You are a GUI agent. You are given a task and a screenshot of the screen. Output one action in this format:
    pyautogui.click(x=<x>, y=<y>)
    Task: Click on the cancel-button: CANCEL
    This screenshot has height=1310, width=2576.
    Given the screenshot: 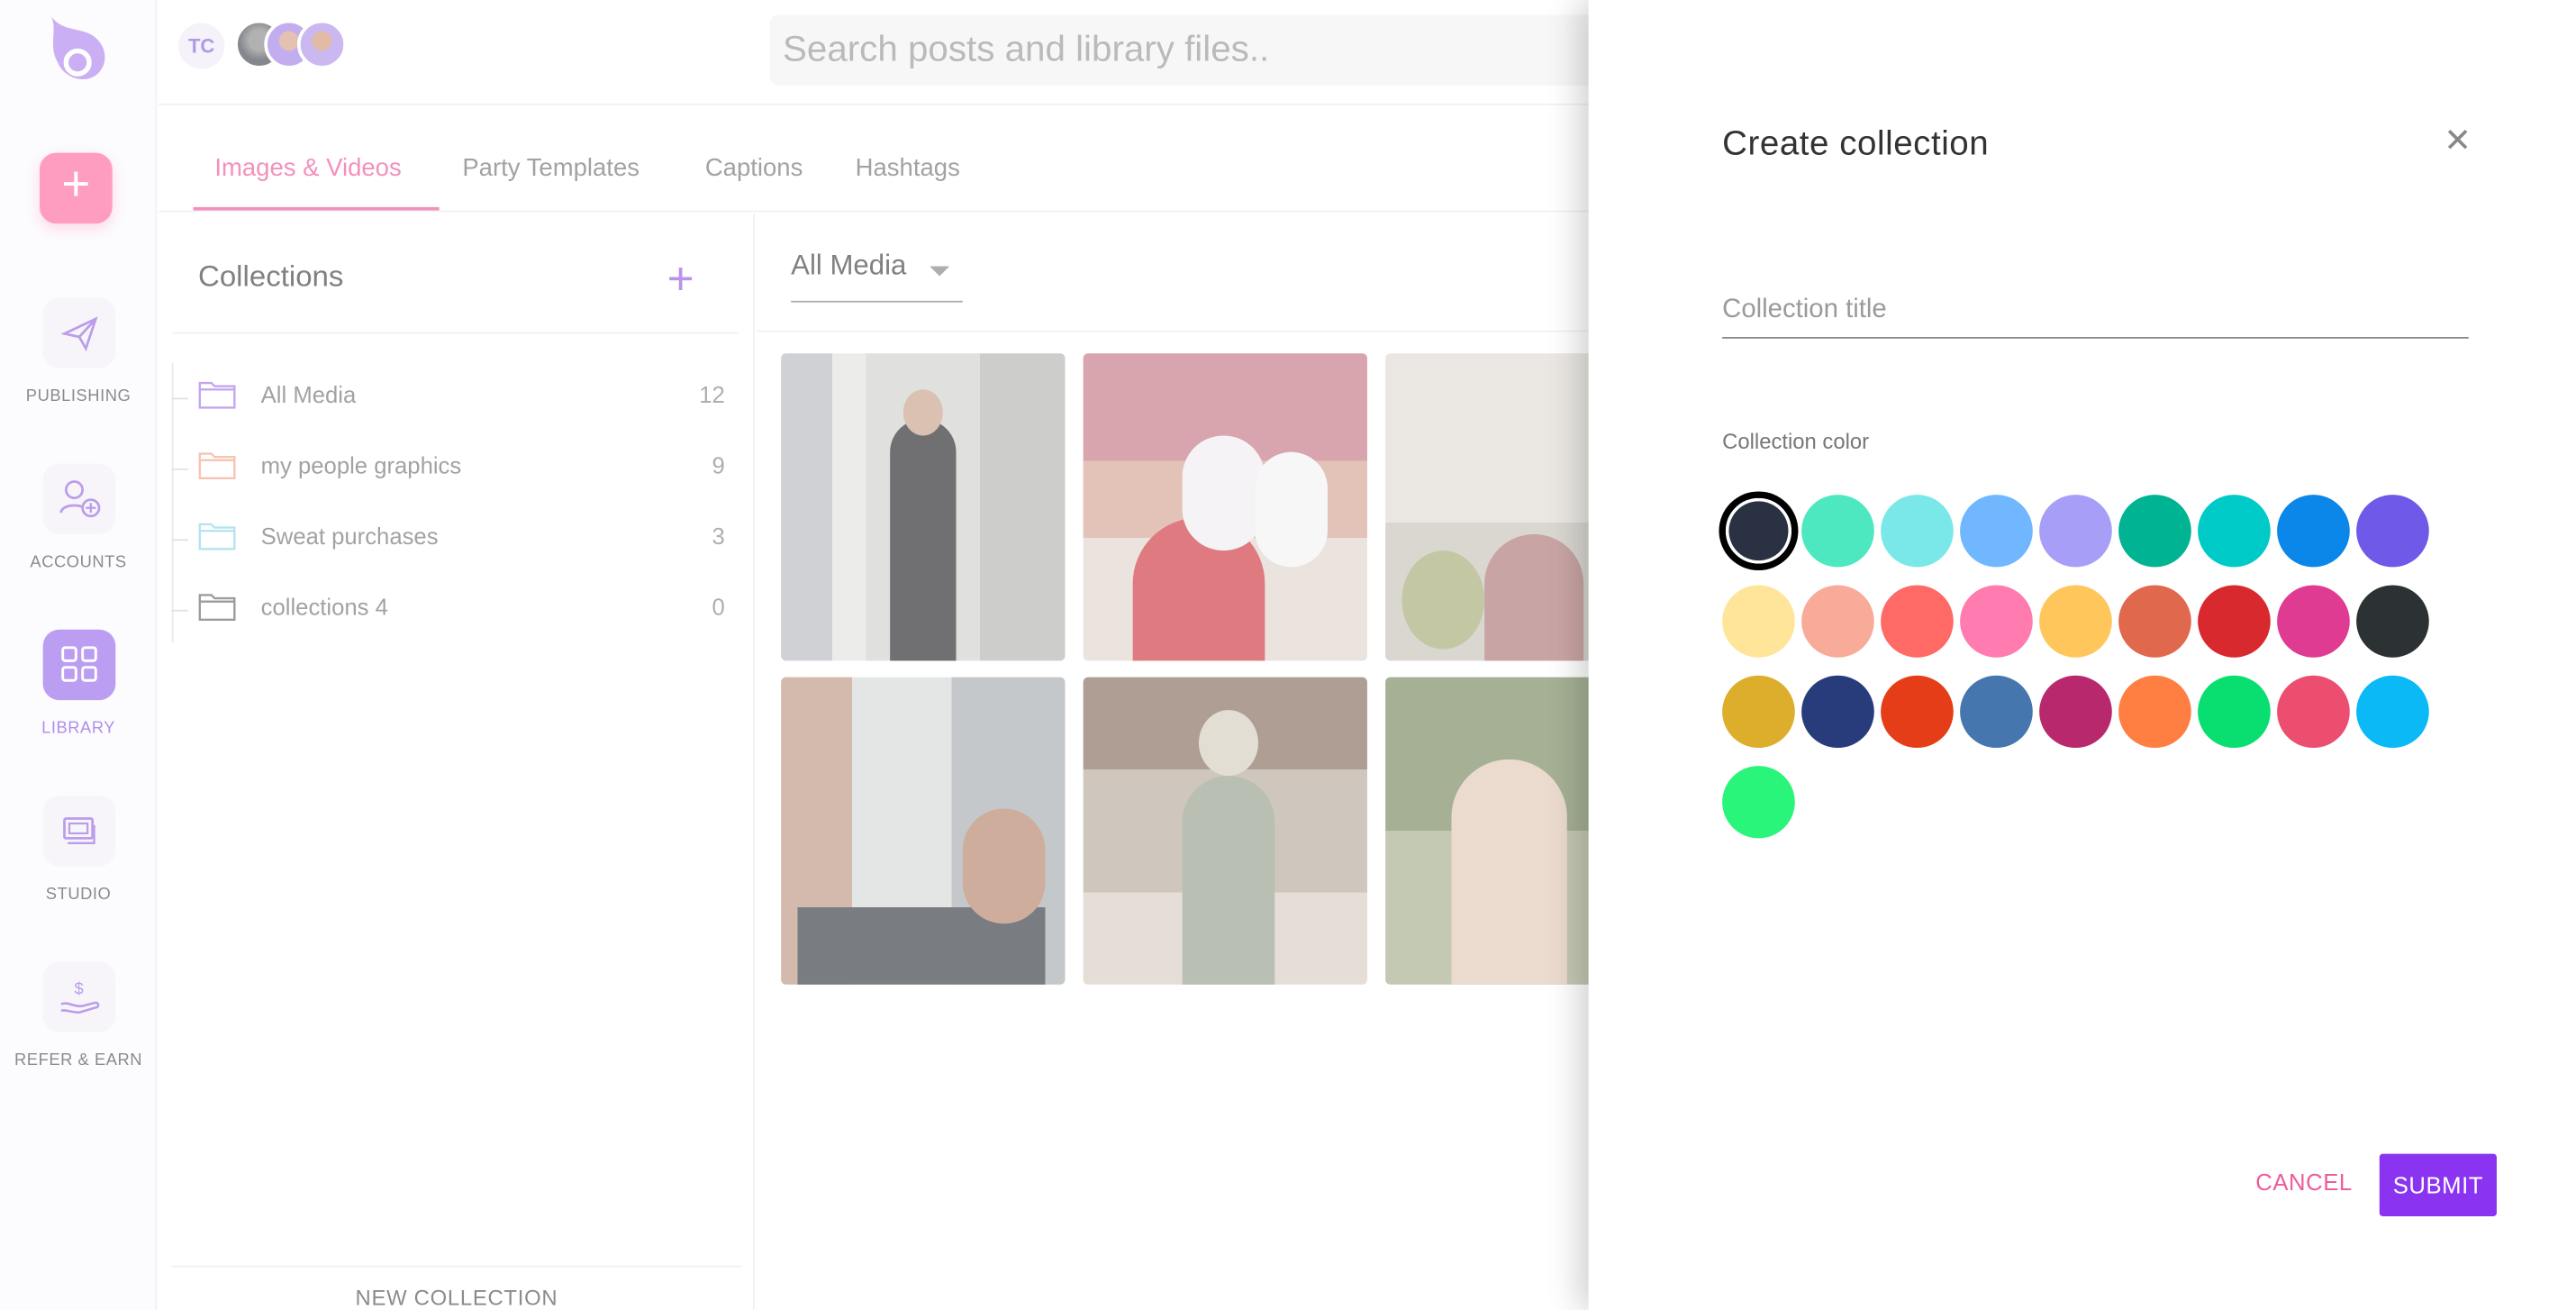 What is the action you would take?
    pyautogui.click(x=2303, y=1182)
    